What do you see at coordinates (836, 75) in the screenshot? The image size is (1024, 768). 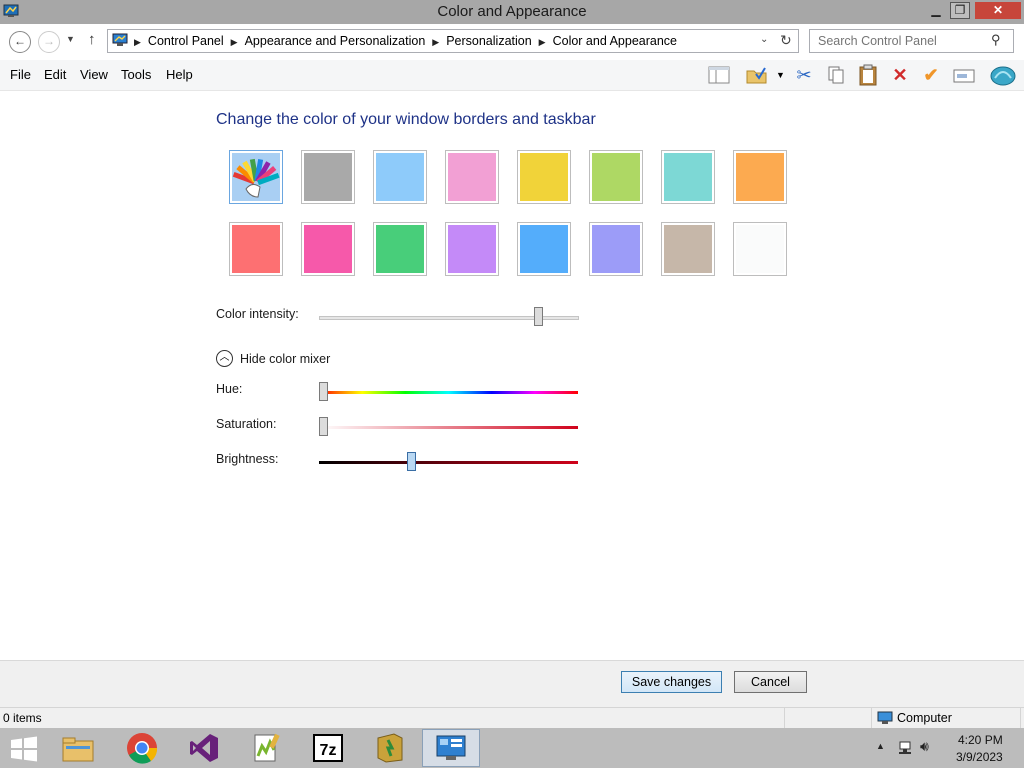 I see `copy-icon` at bounding box center [836, 75].